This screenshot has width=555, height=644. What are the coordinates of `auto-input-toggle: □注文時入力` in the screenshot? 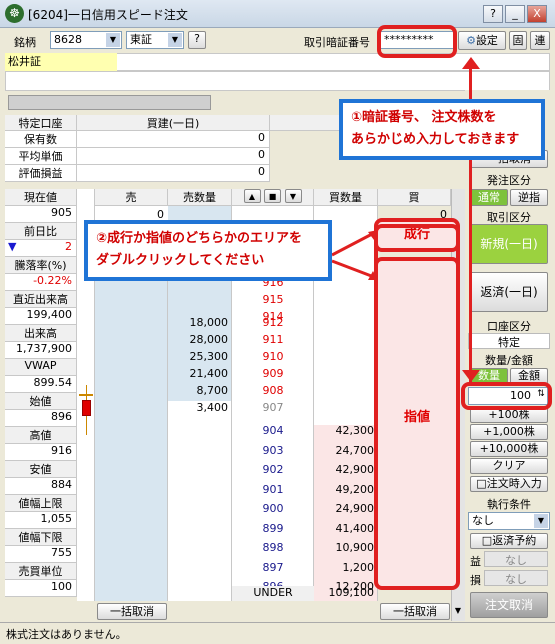 It's located at (509, 484).